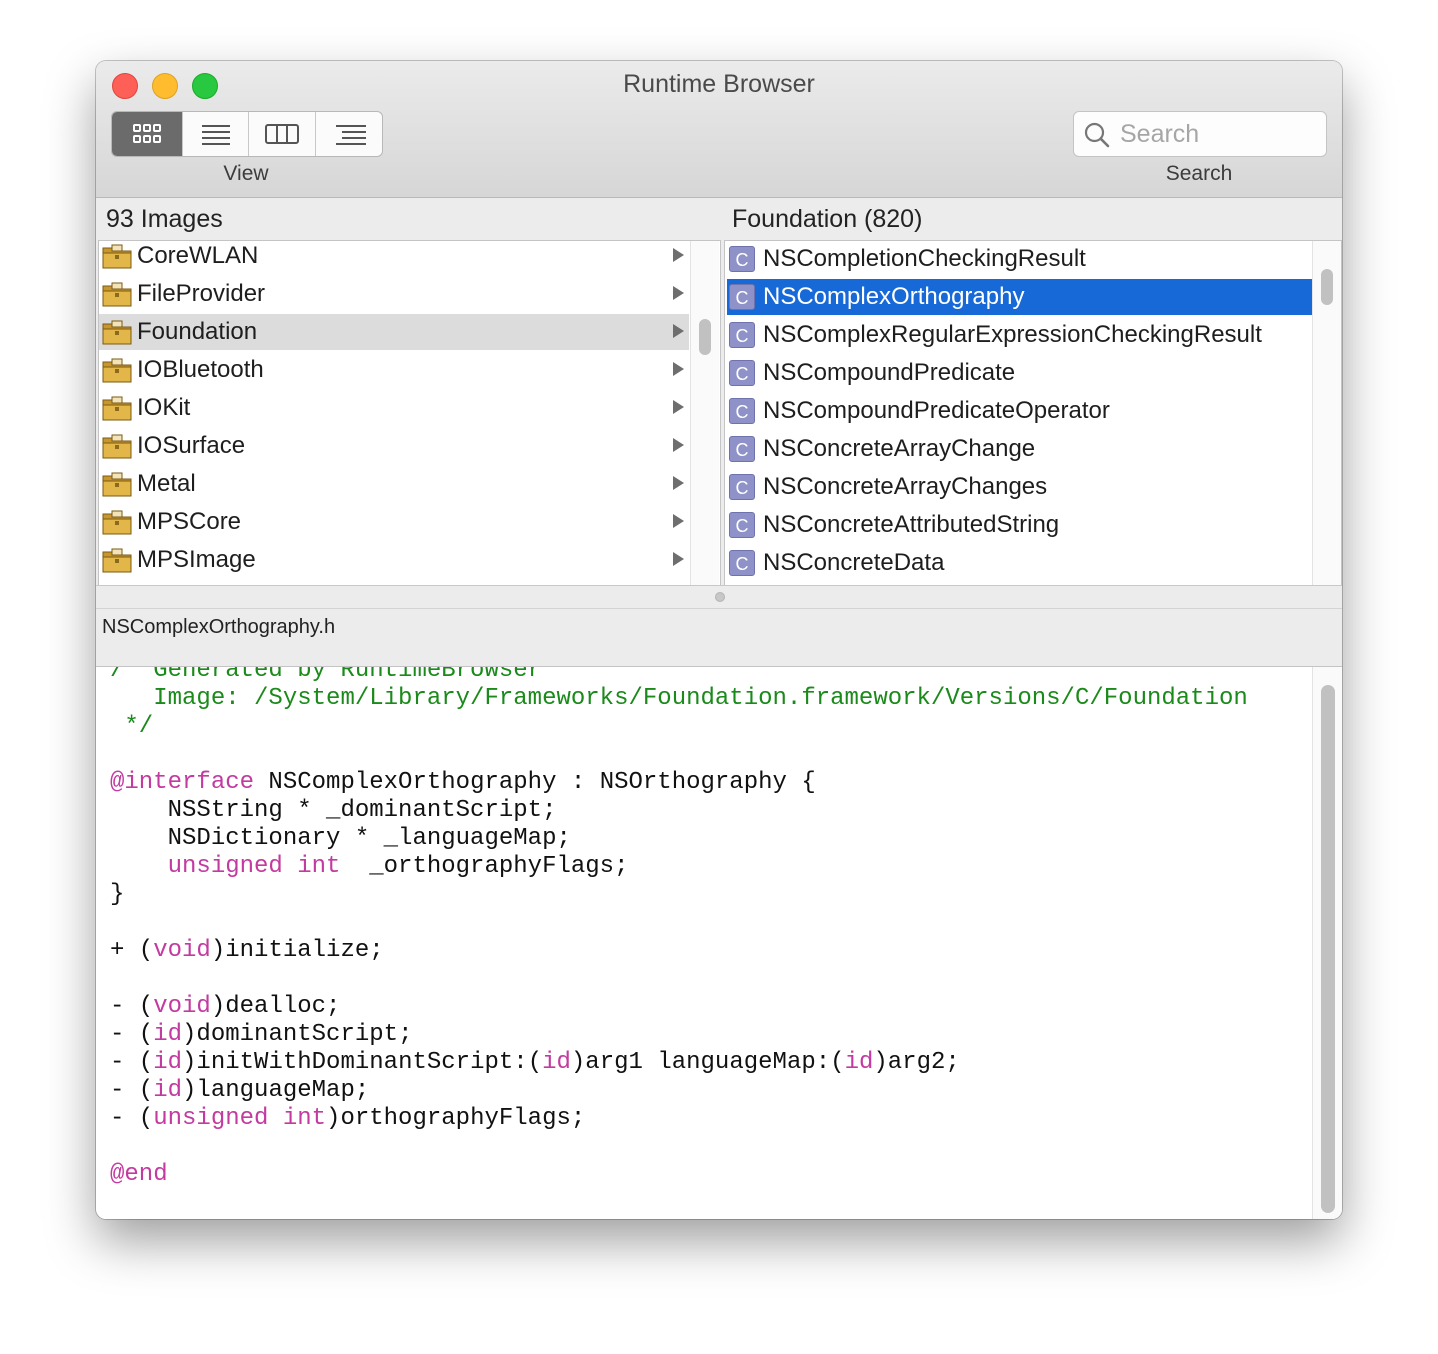  What do you see at coordinates (1218, 134) in the screenshot?
I see `search-input` at bounding box center [1218, 134].